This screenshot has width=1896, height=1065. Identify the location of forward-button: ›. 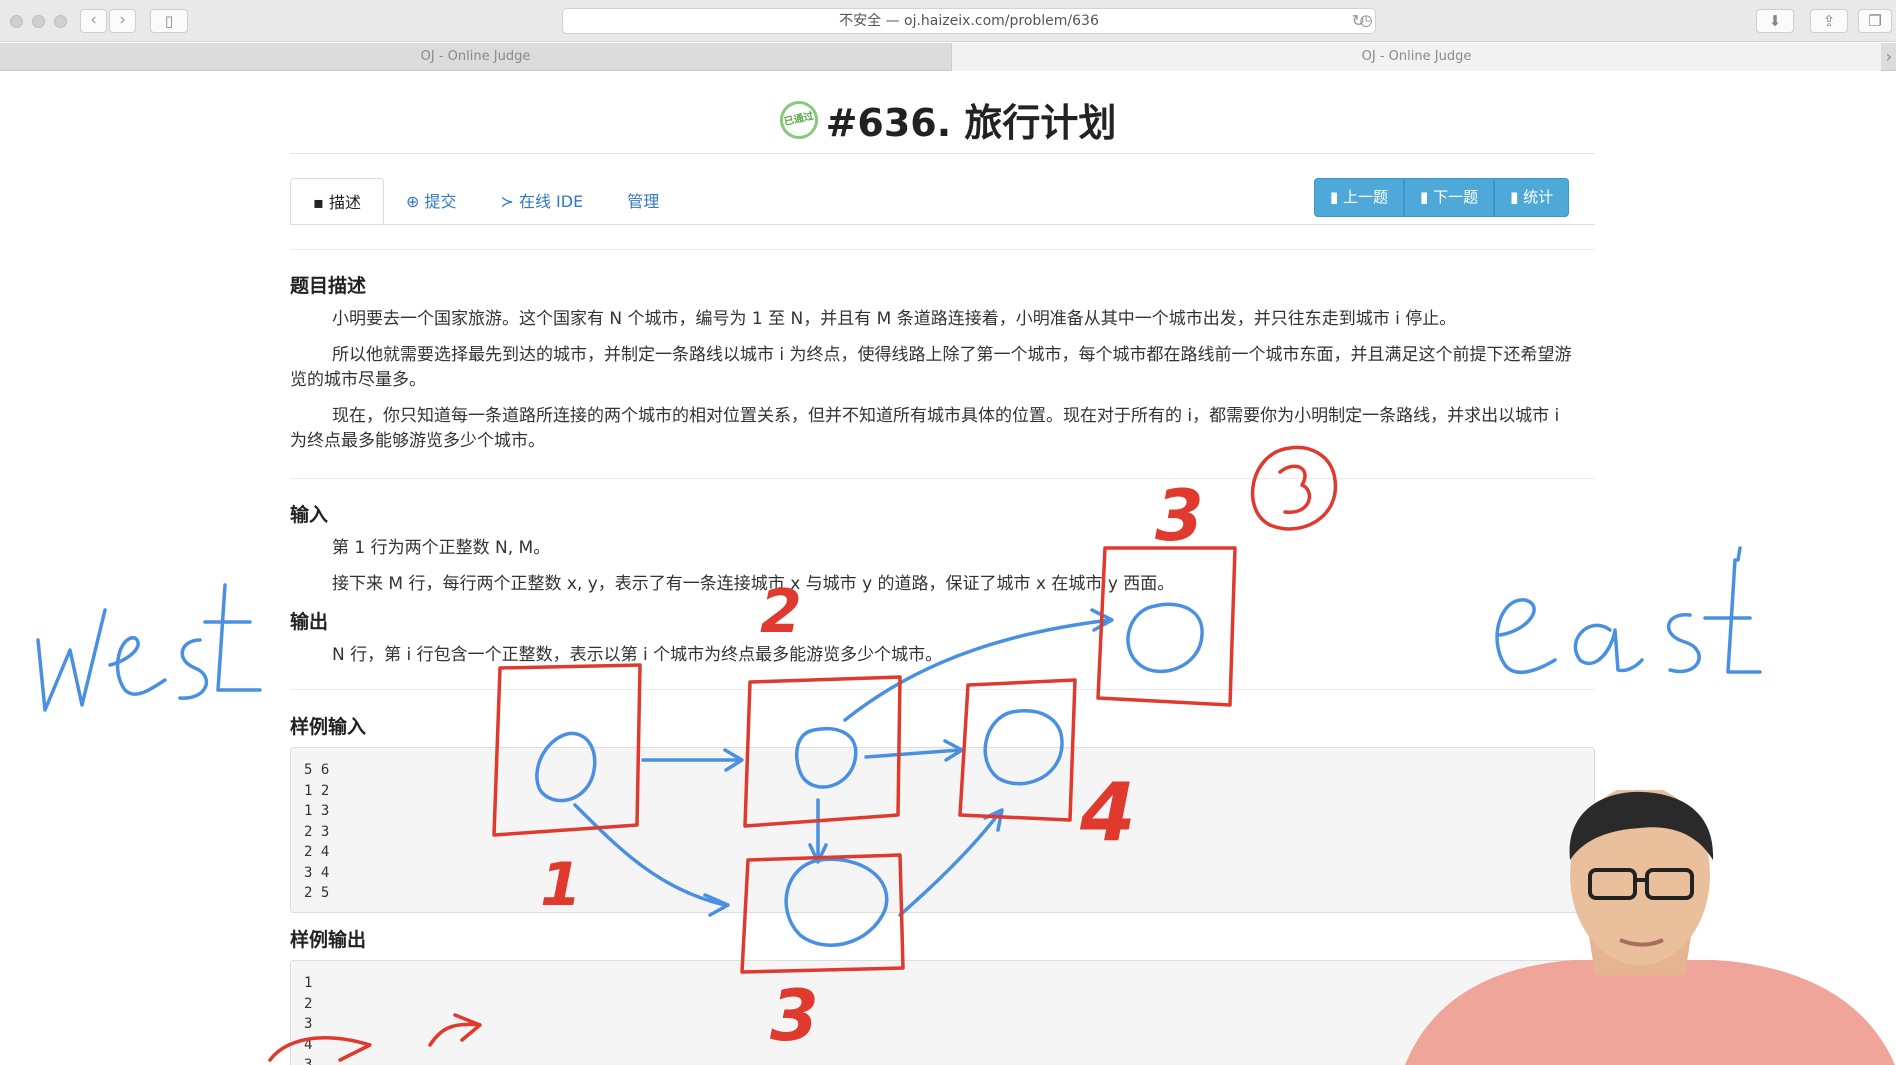
(122, 21).